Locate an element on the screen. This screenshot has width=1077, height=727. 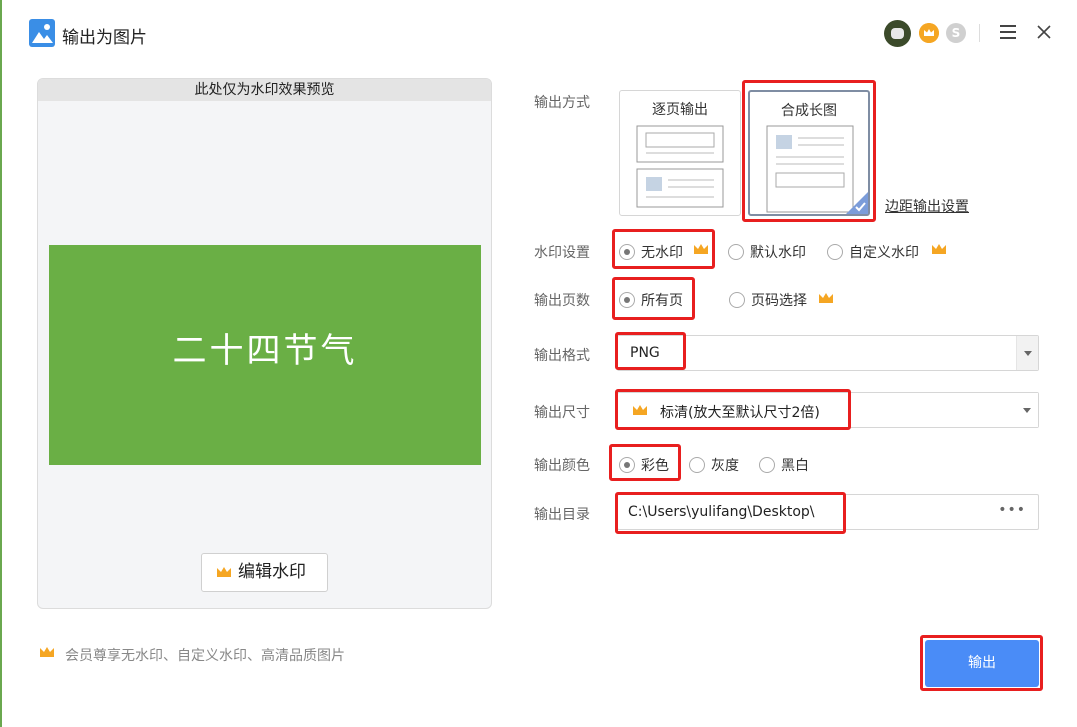
output-mode-per-page: 逐页输出 is located at coordinates (680, 153).